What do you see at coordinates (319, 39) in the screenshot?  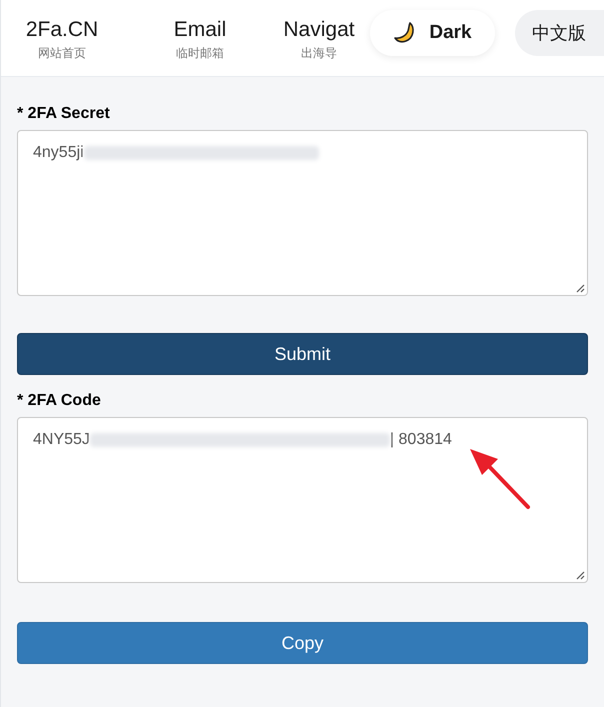 I see `nav-link: Navigat 出海导` at bounding box center [319, 39].